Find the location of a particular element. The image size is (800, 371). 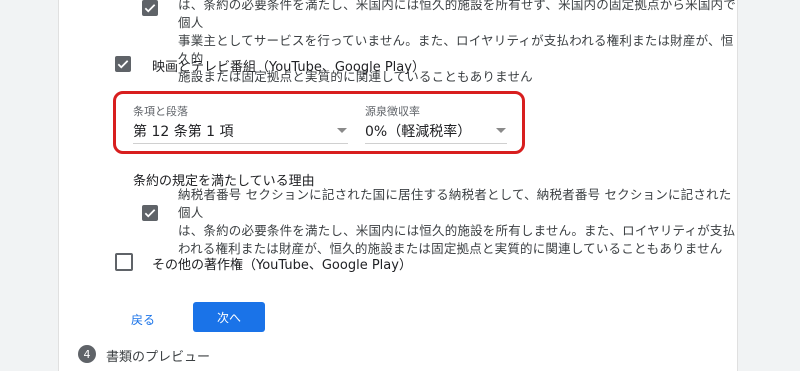

step-title: 書類のプレビュー is located at coordinates (158, 355).